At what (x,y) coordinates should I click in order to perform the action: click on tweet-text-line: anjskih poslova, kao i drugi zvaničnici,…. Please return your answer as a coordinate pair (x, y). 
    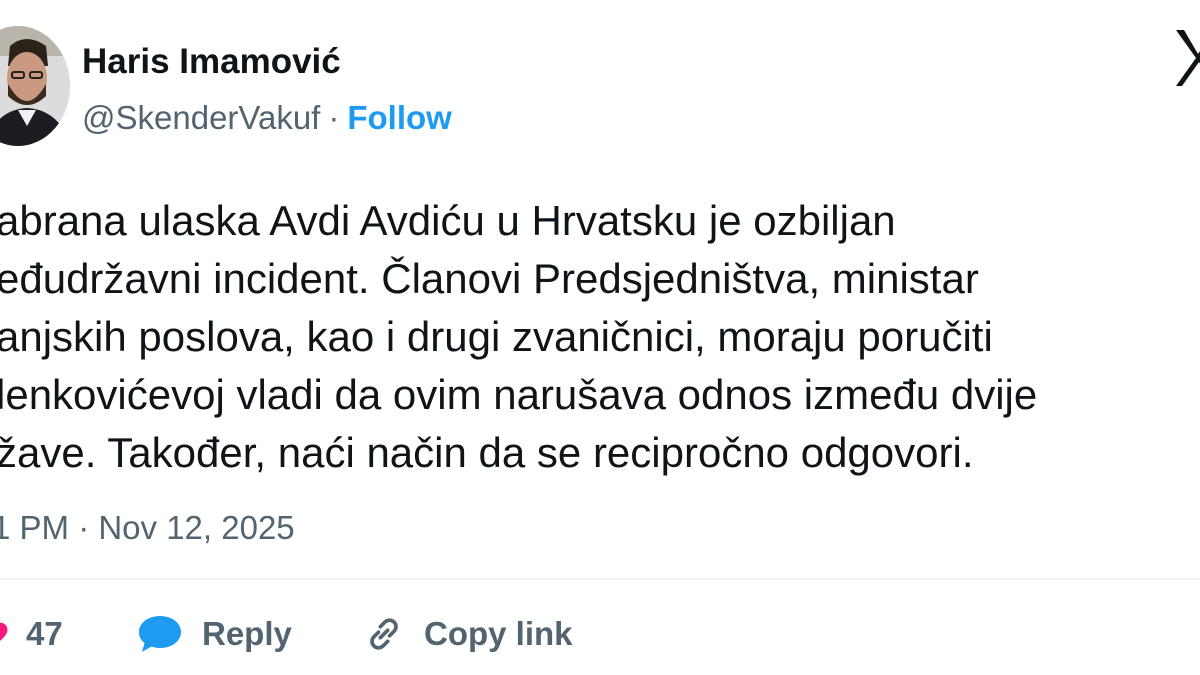
    Looking at the image, I should click on (496, 336).